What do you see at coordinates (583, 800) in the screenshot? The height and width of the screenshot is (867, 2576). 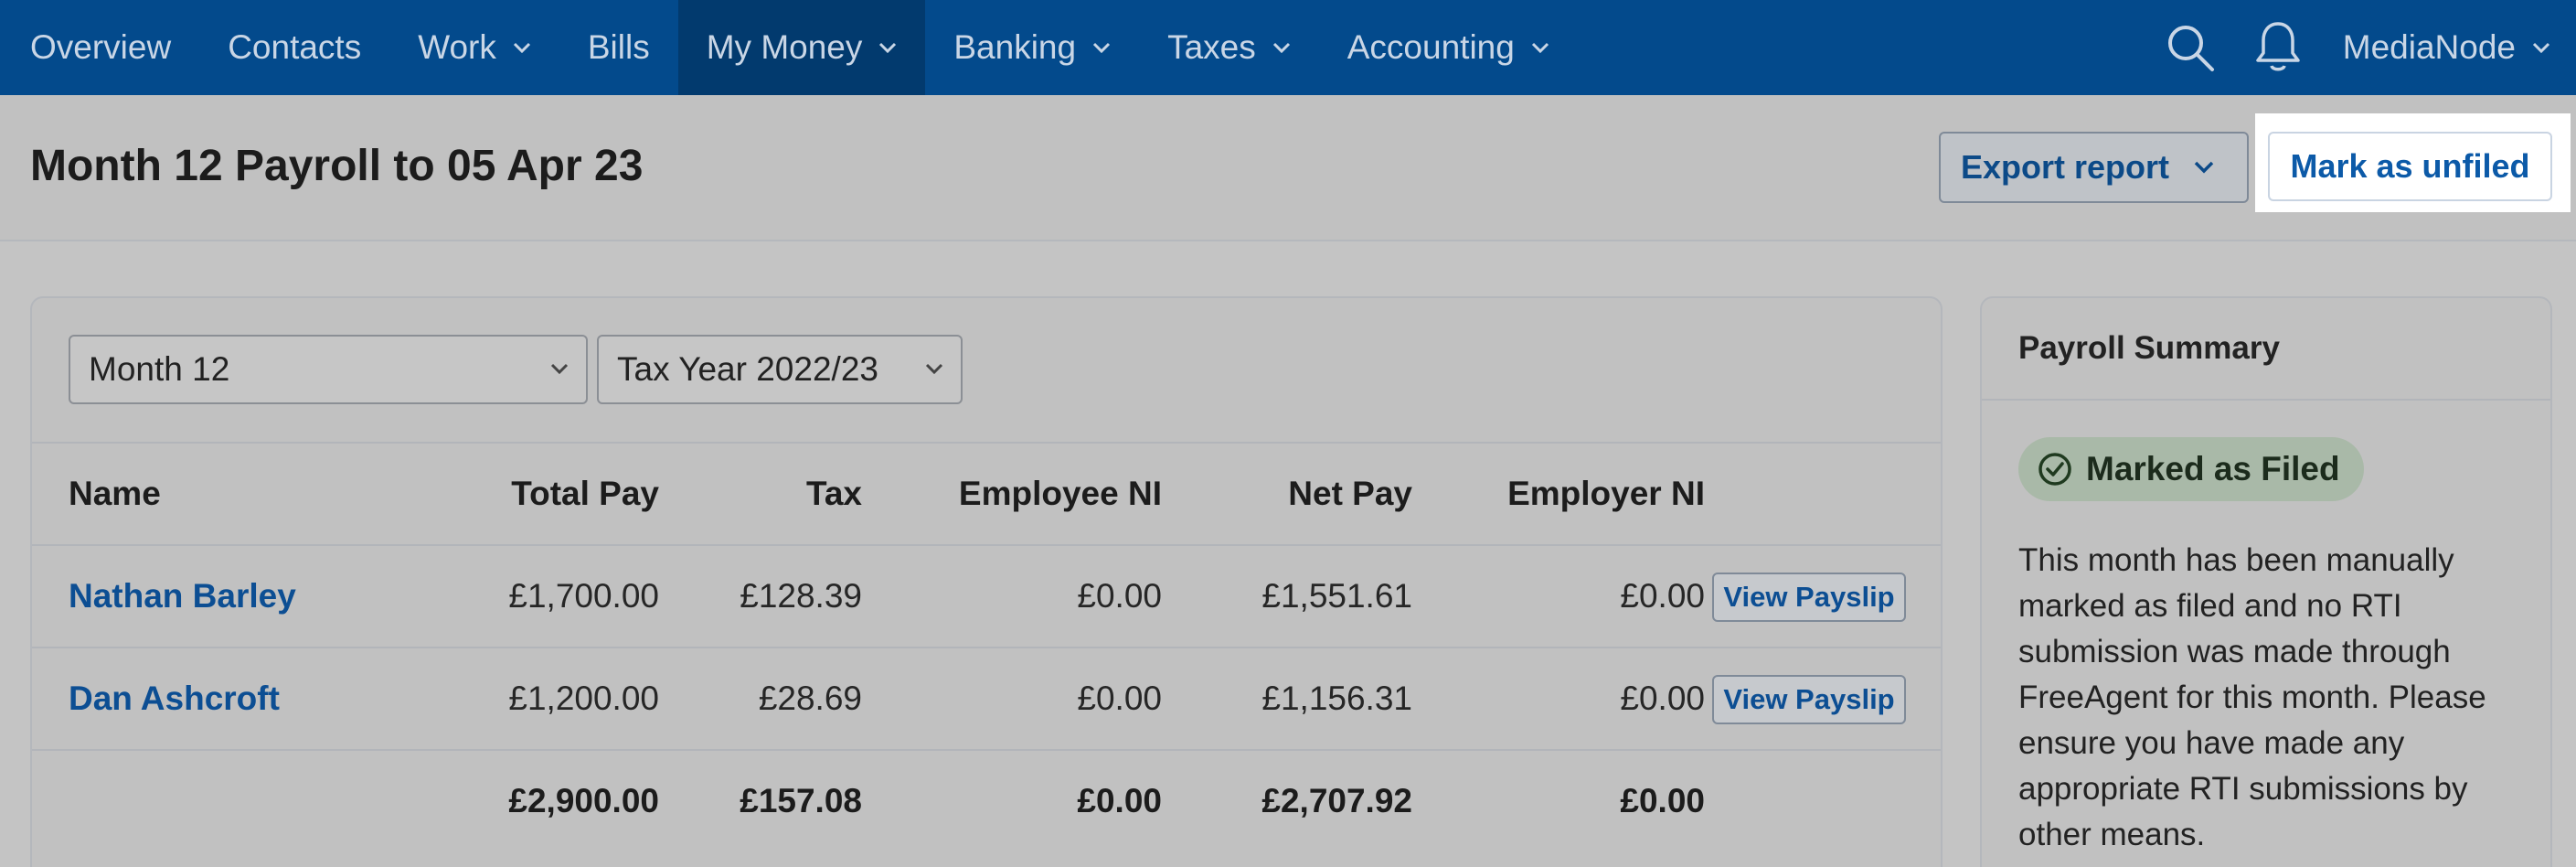 I see `total-pay-total: £2,900.00` at bounding box center [583, 800].